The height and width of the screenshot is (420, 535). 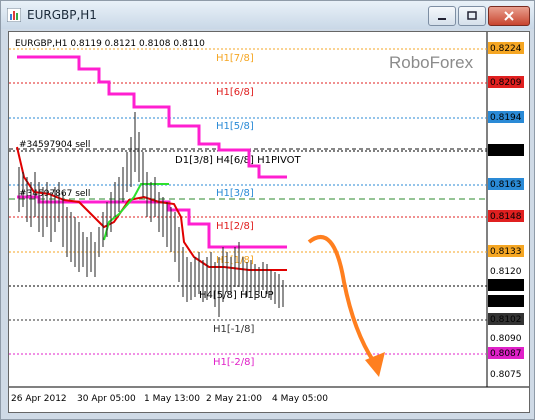 I want to click on svg-text: 0.8118, so click(x=506, y=286).